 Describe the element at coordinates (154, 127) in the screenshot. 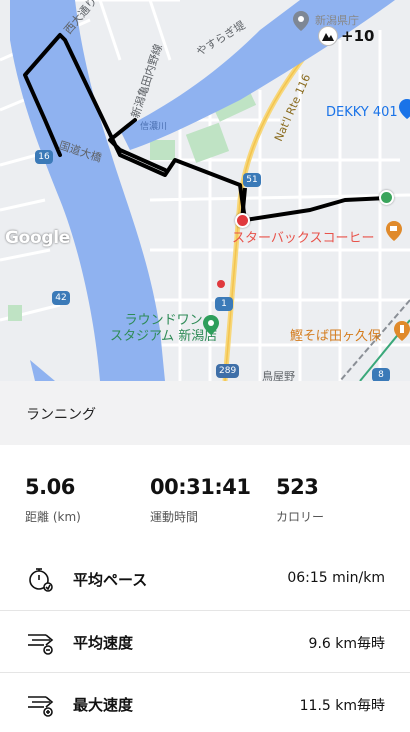

I see `map-label-river: 信濃川` at that location.